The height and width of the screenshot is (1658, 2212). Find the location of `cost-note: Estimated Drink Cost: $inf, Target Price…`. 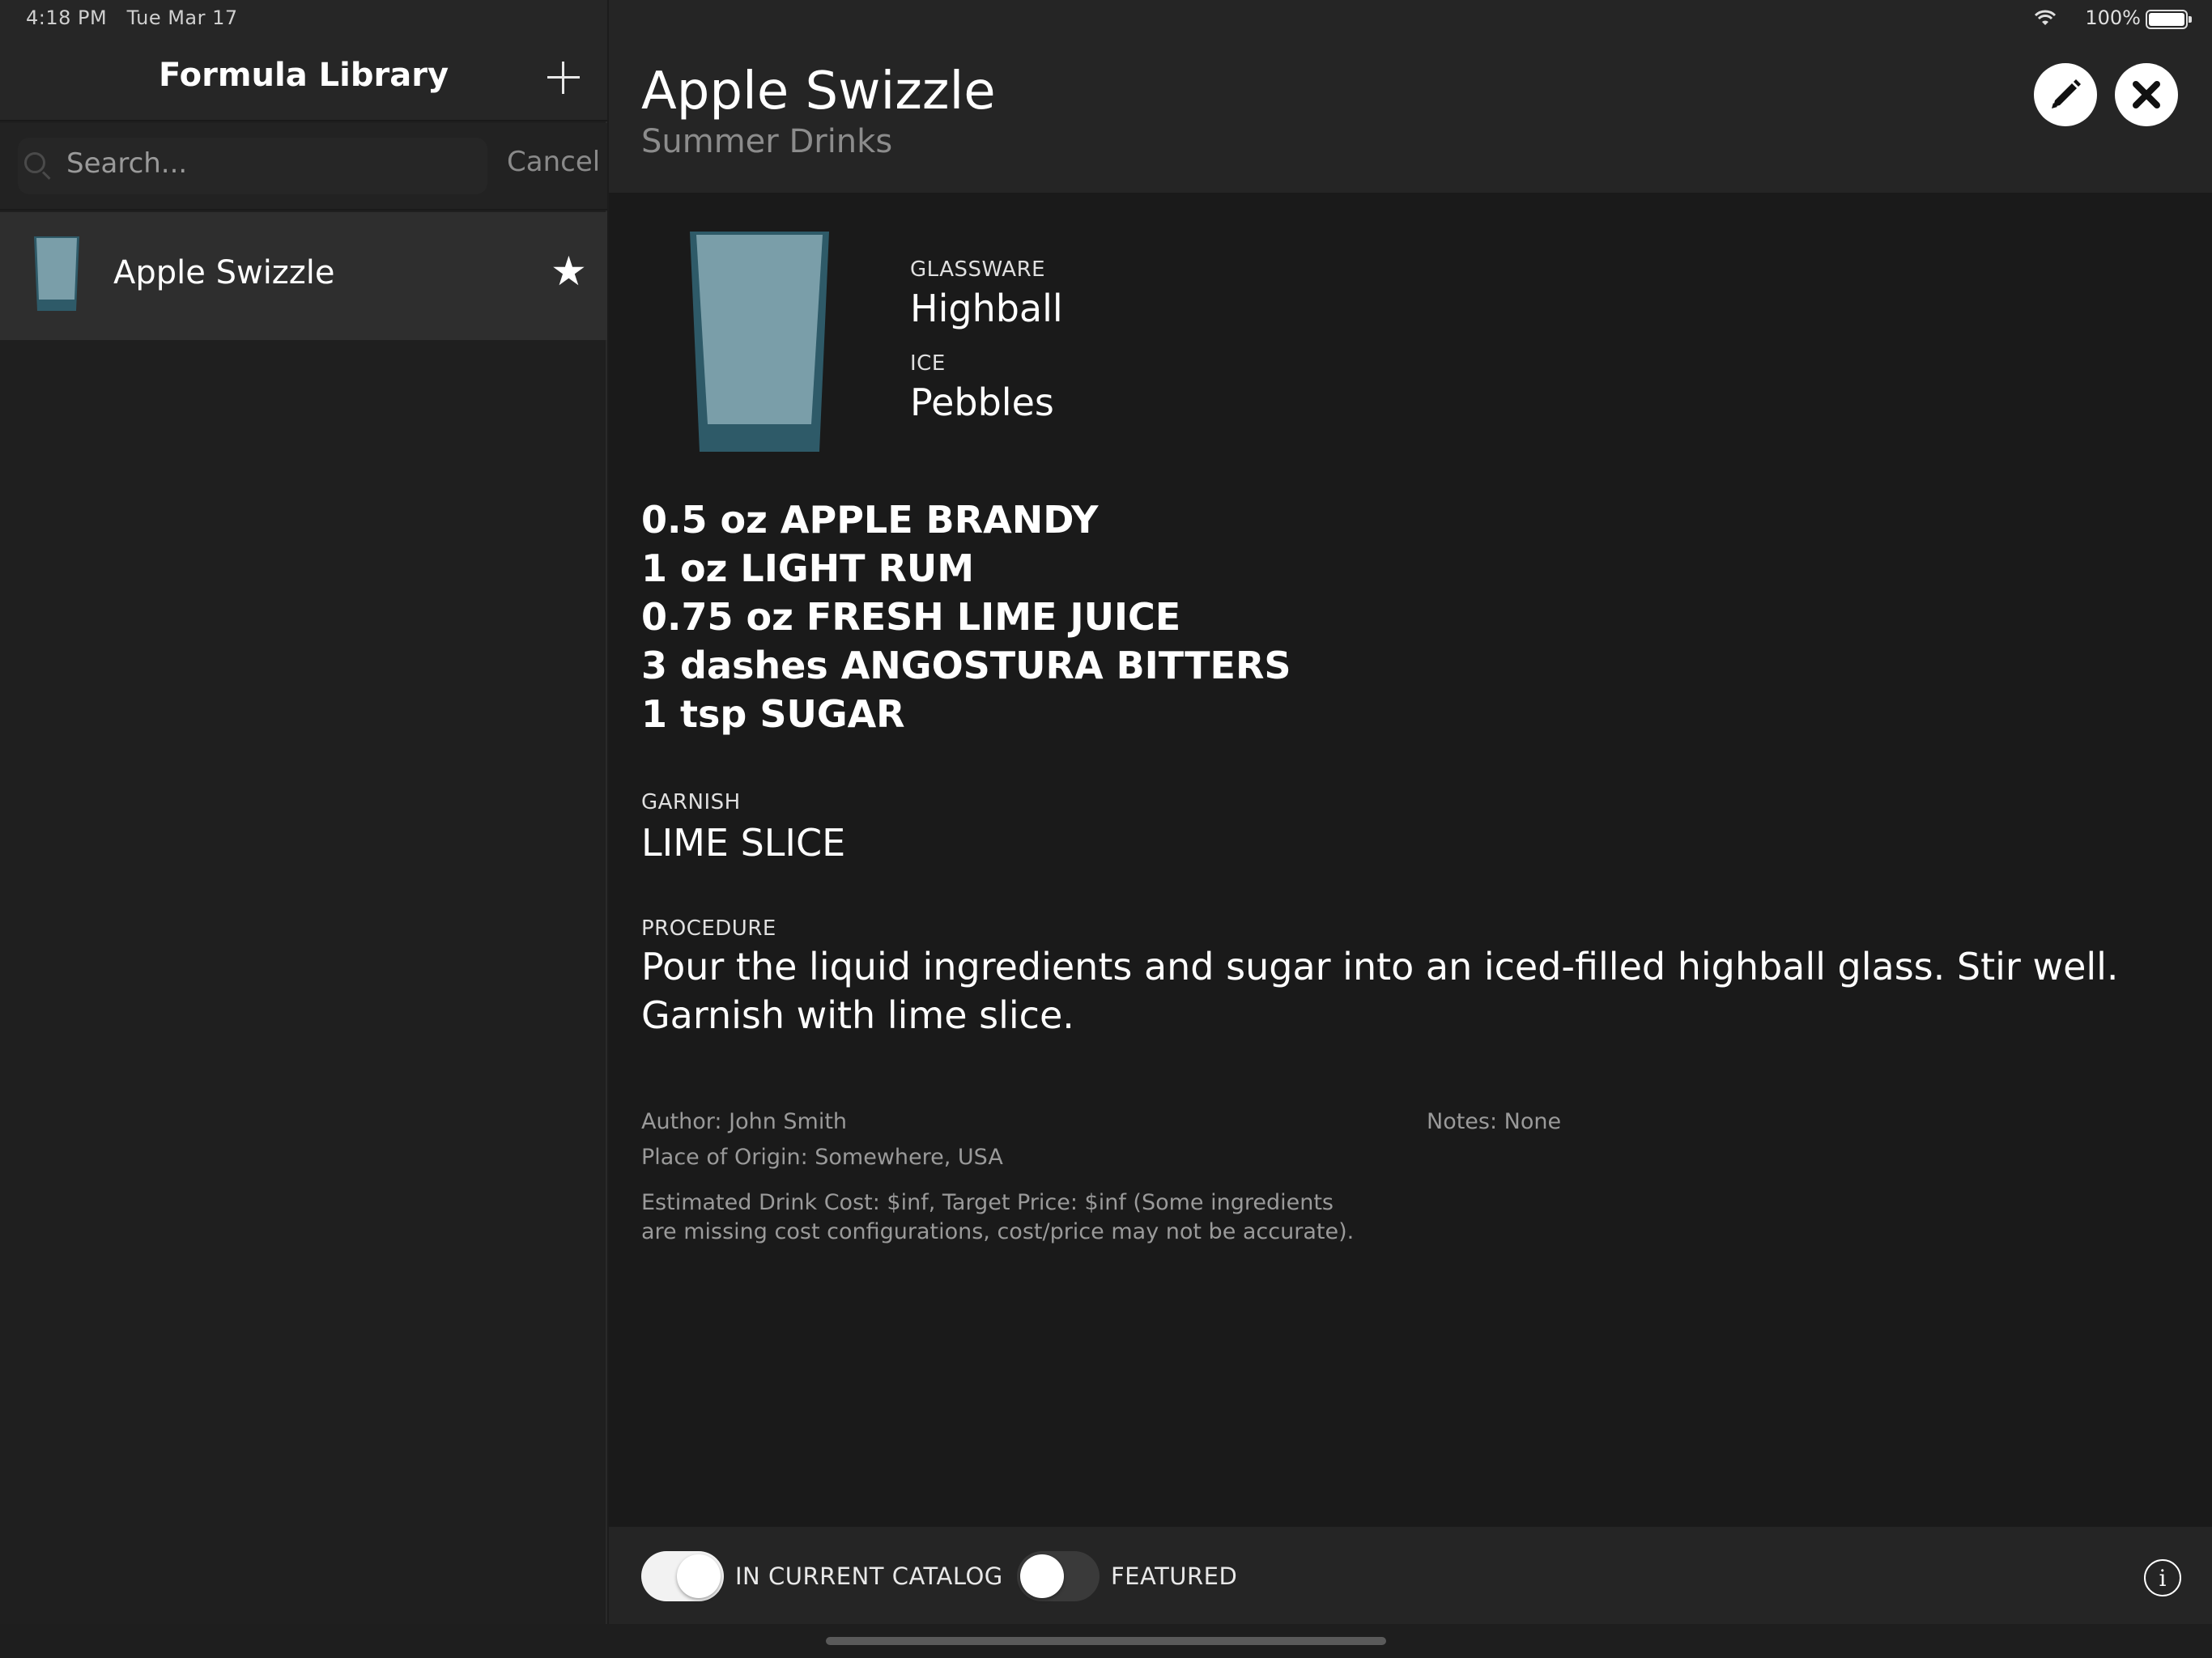

cost-note: Estimated Drink Cost: $inf, Target Price… is located at coordinates (998, 1217).